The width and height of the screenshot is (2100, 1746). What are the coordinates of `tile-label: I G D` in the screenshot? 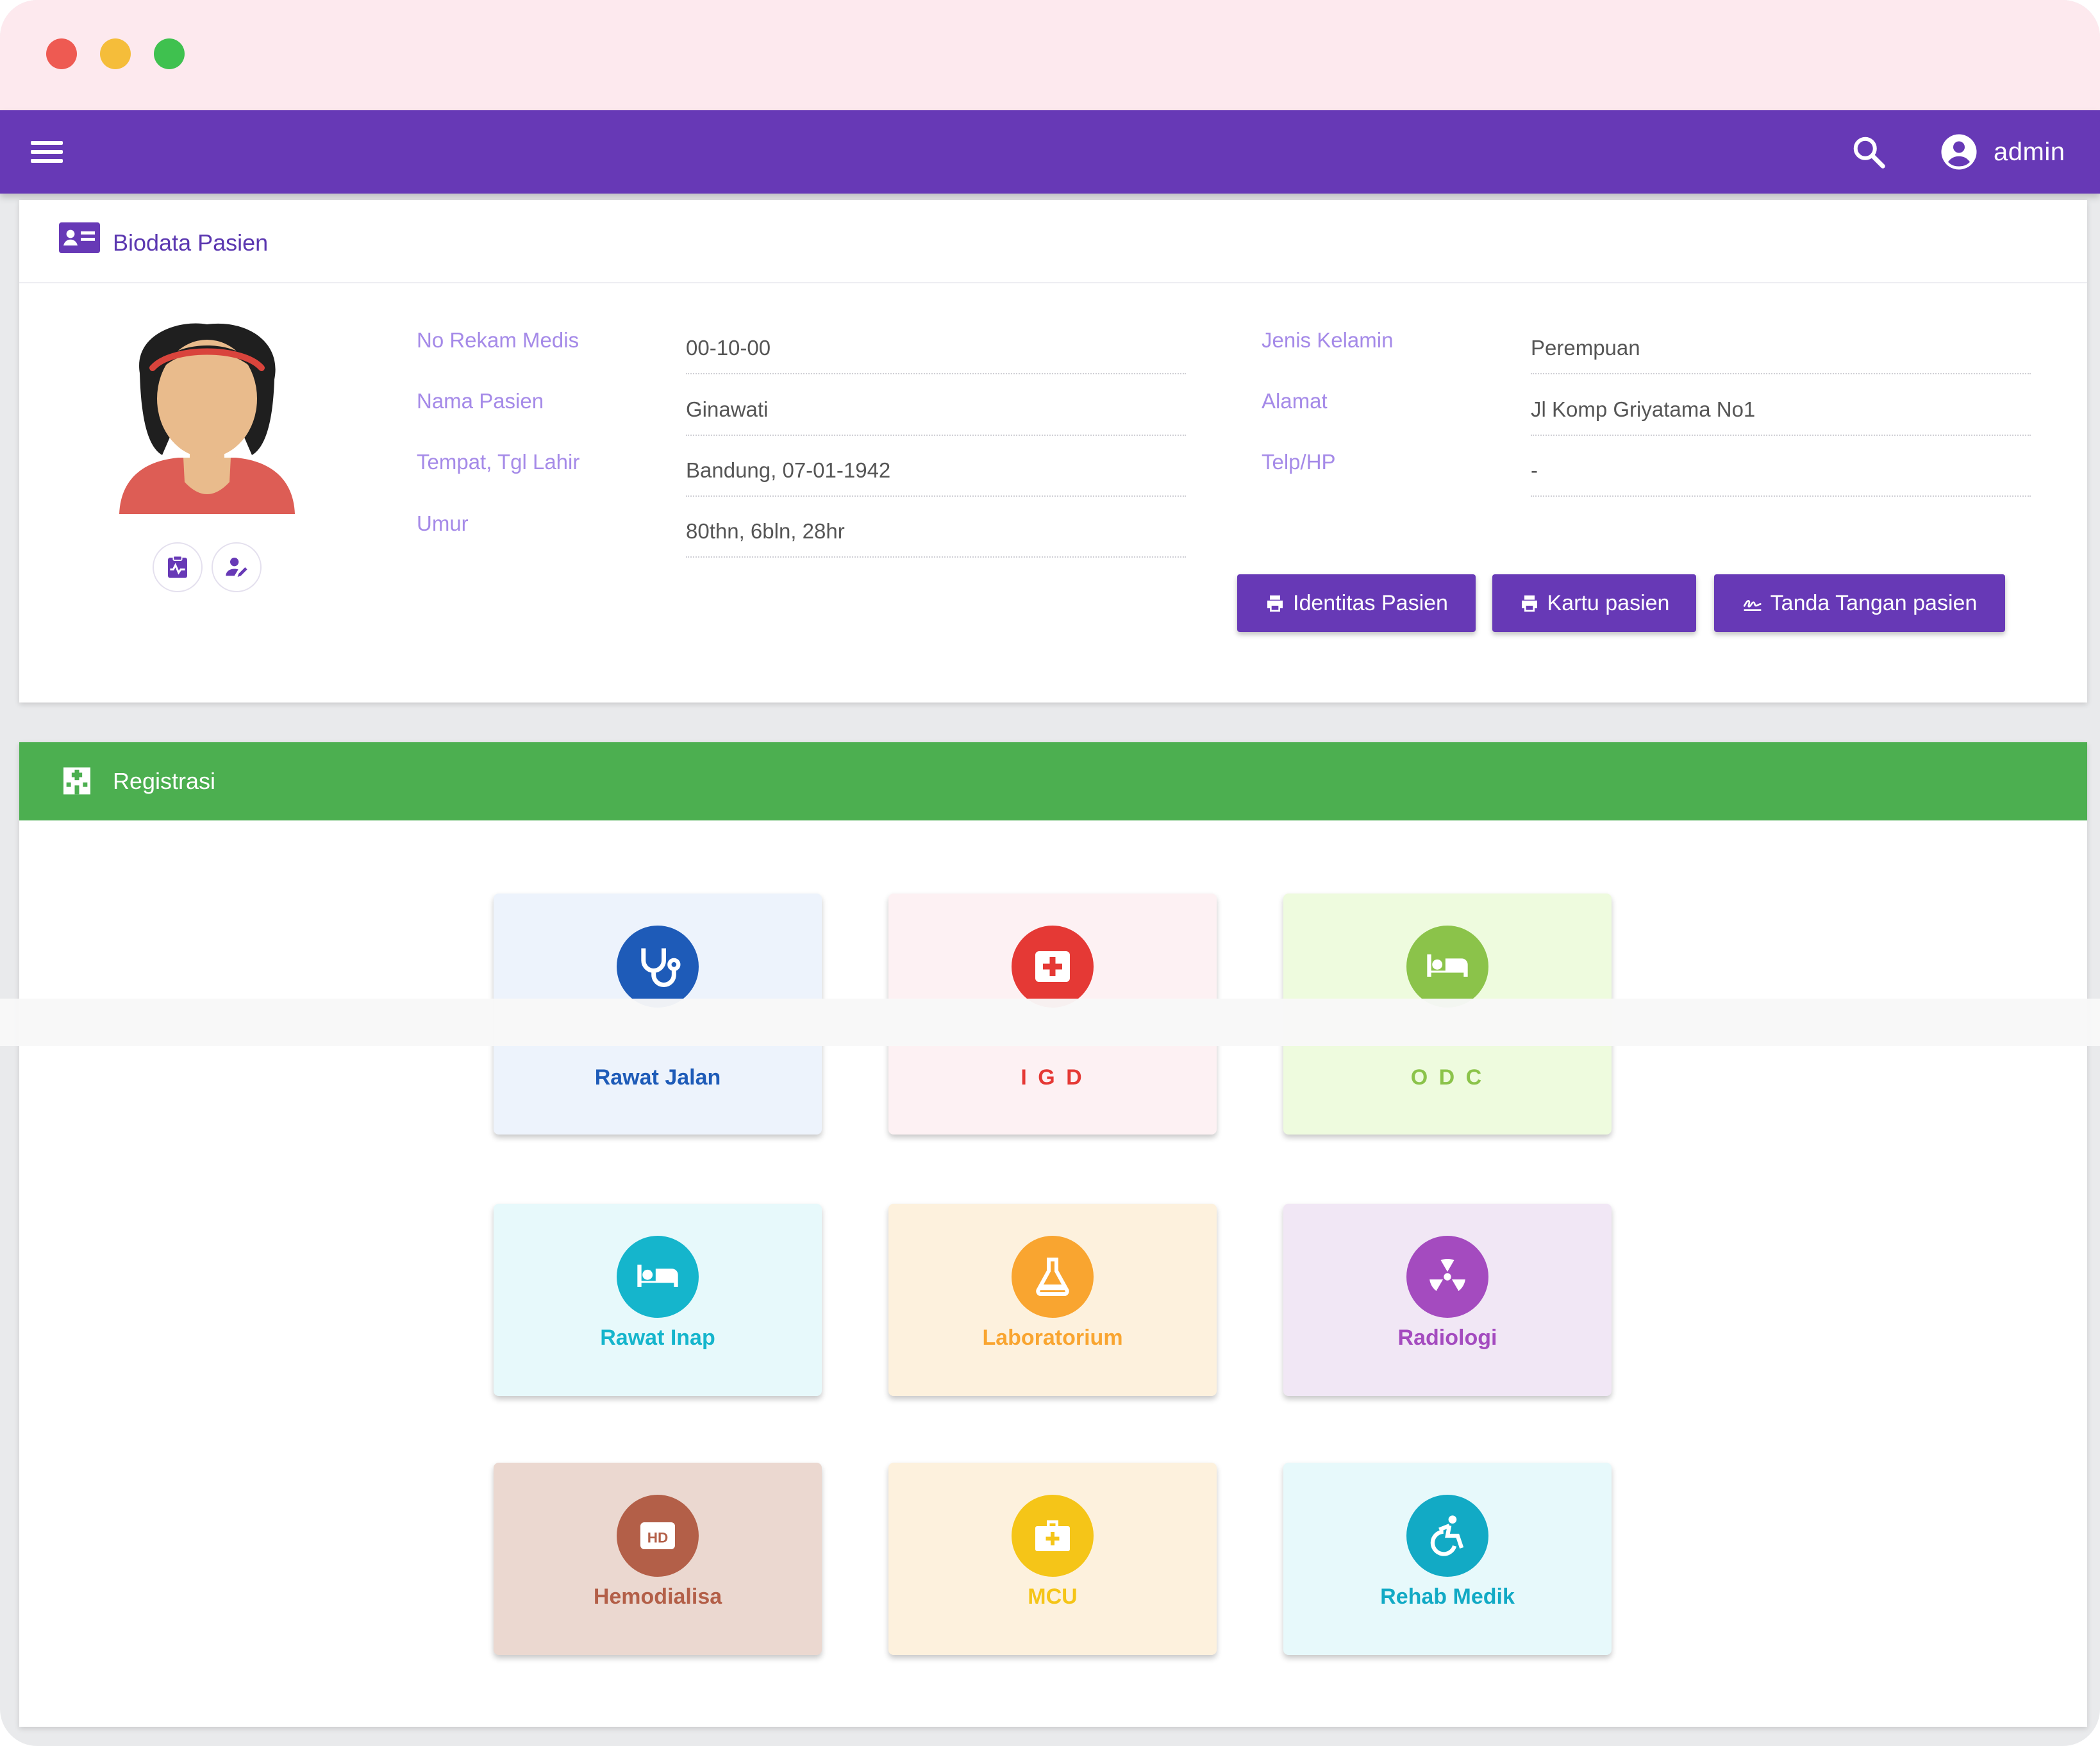 It's located at (1053, 1077).